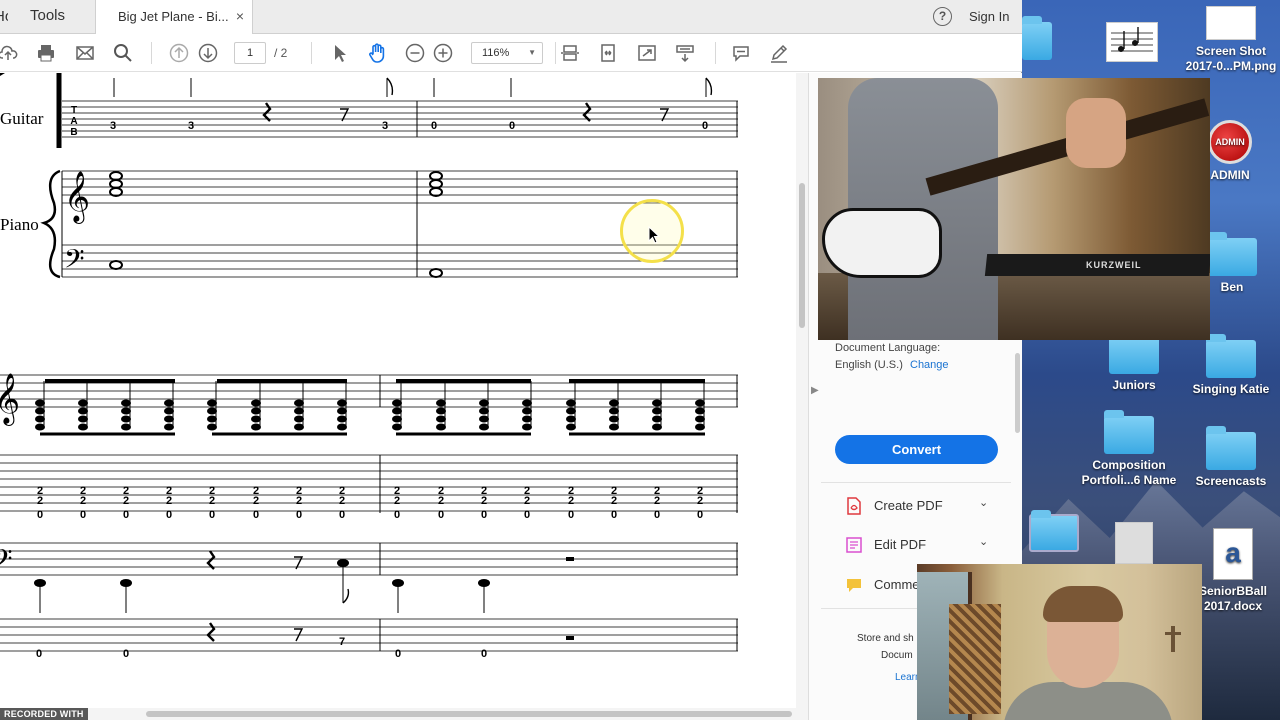 Image resolution: width=1280 pixels, height=720 pixels. Describe the element at coordinates (85, 53) in the screenshot. I see `email-icon` at that location.